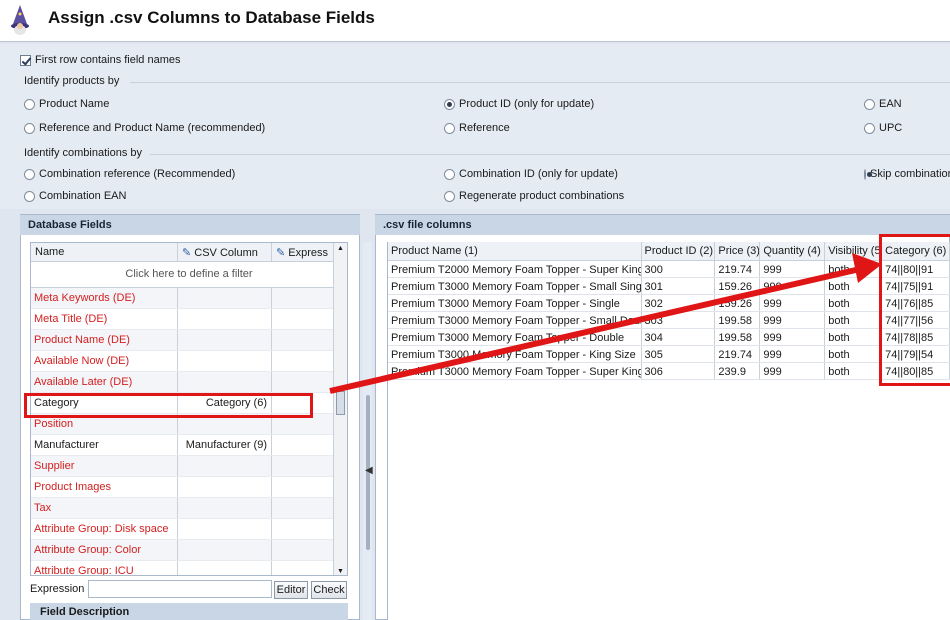 The image size is (950, 620). I want to click on table-row: Supplier, so click(189, 466).